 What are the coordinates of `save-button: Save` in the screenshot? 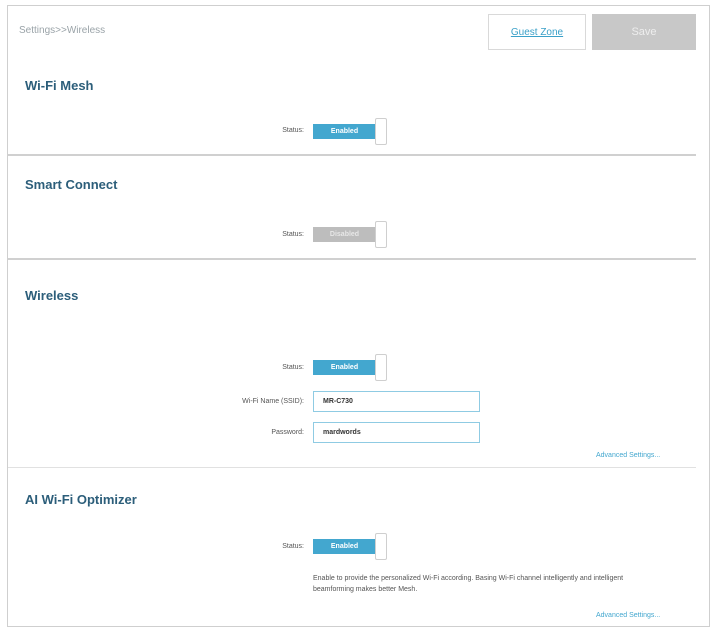 It's located at (644, 32).